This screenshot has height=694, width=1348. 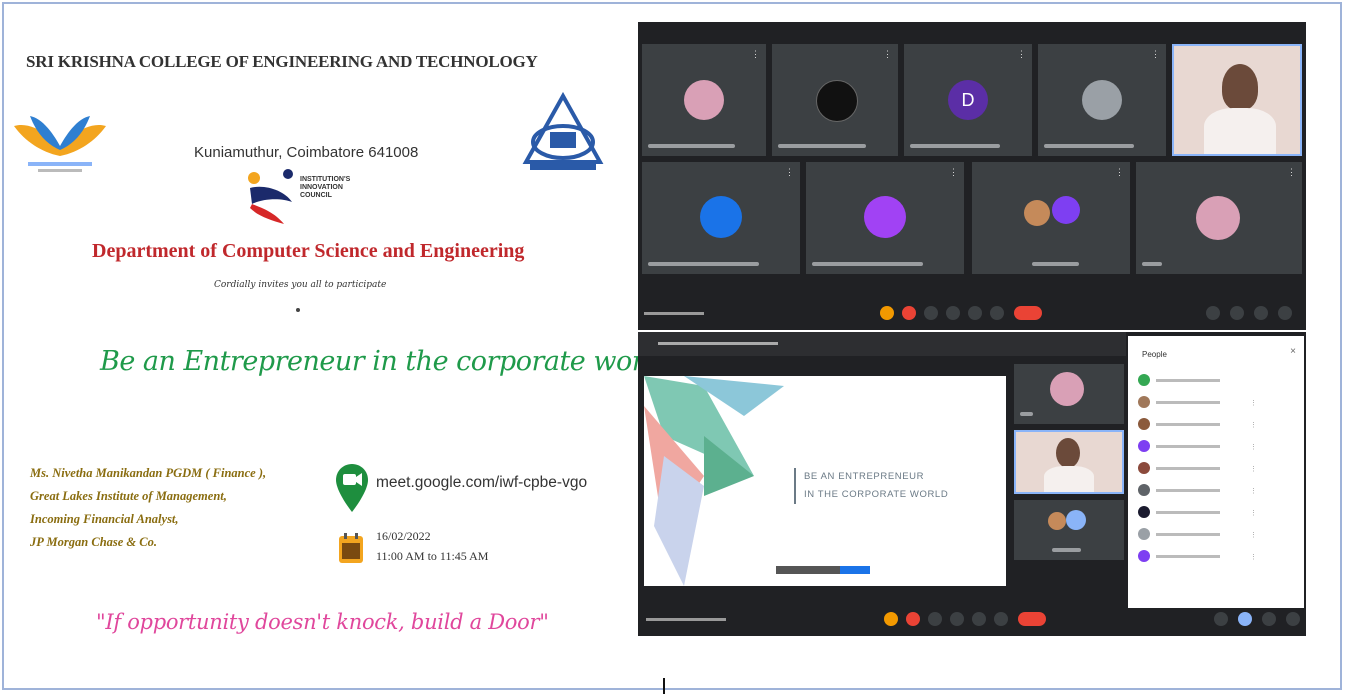 What do you see at coordinates (481, 483) in the screenshot?
I see `meet-link: meet.google.com/iwf-cpbe-vgo` at bounding box center [481, 483].